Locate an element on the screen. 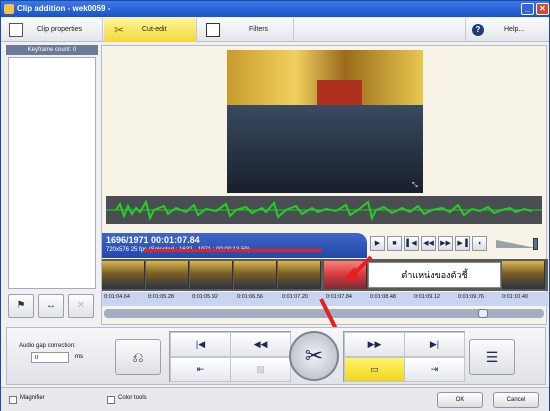 The height and width of the screenshot is (411, 550). magnifier-checkbox is located at coordinates (13, 400).